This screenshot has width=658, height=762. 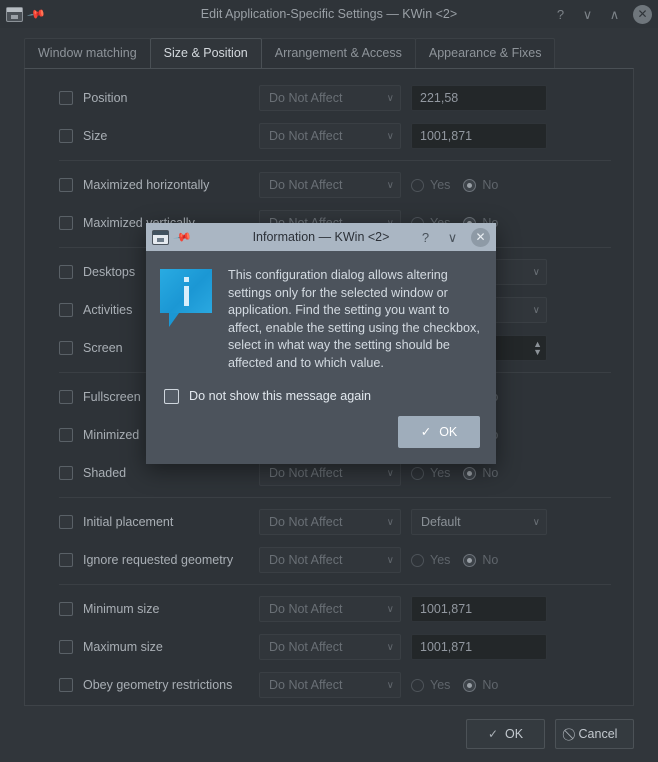 What do you see at coordinates (338, 53) in the screenshot?
I see `tab-arrangement-access: Arrangement & Access` at bounding box center [338, 53].